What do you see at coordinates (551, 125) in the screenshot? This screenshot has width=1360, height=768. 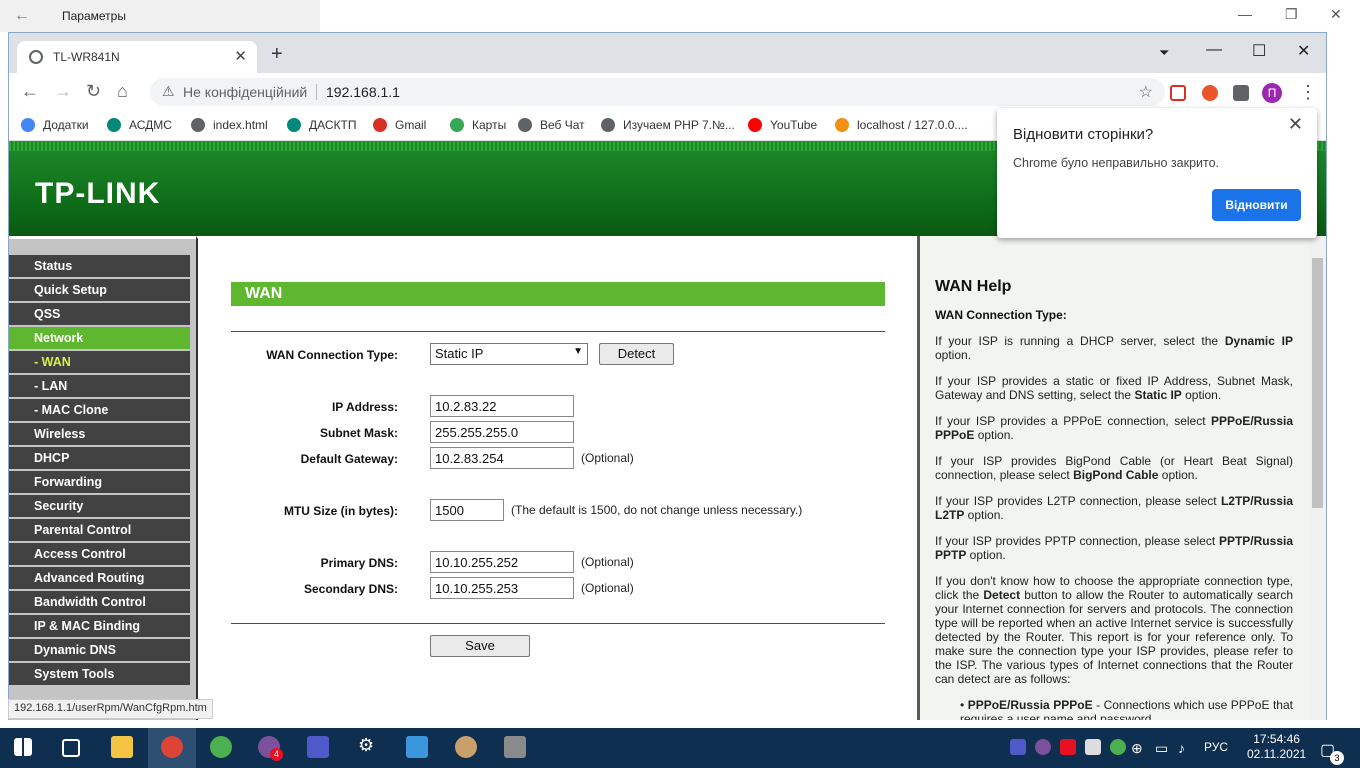 I see `bookmark-item: Веб Чат` at bounding box center [551, 125].